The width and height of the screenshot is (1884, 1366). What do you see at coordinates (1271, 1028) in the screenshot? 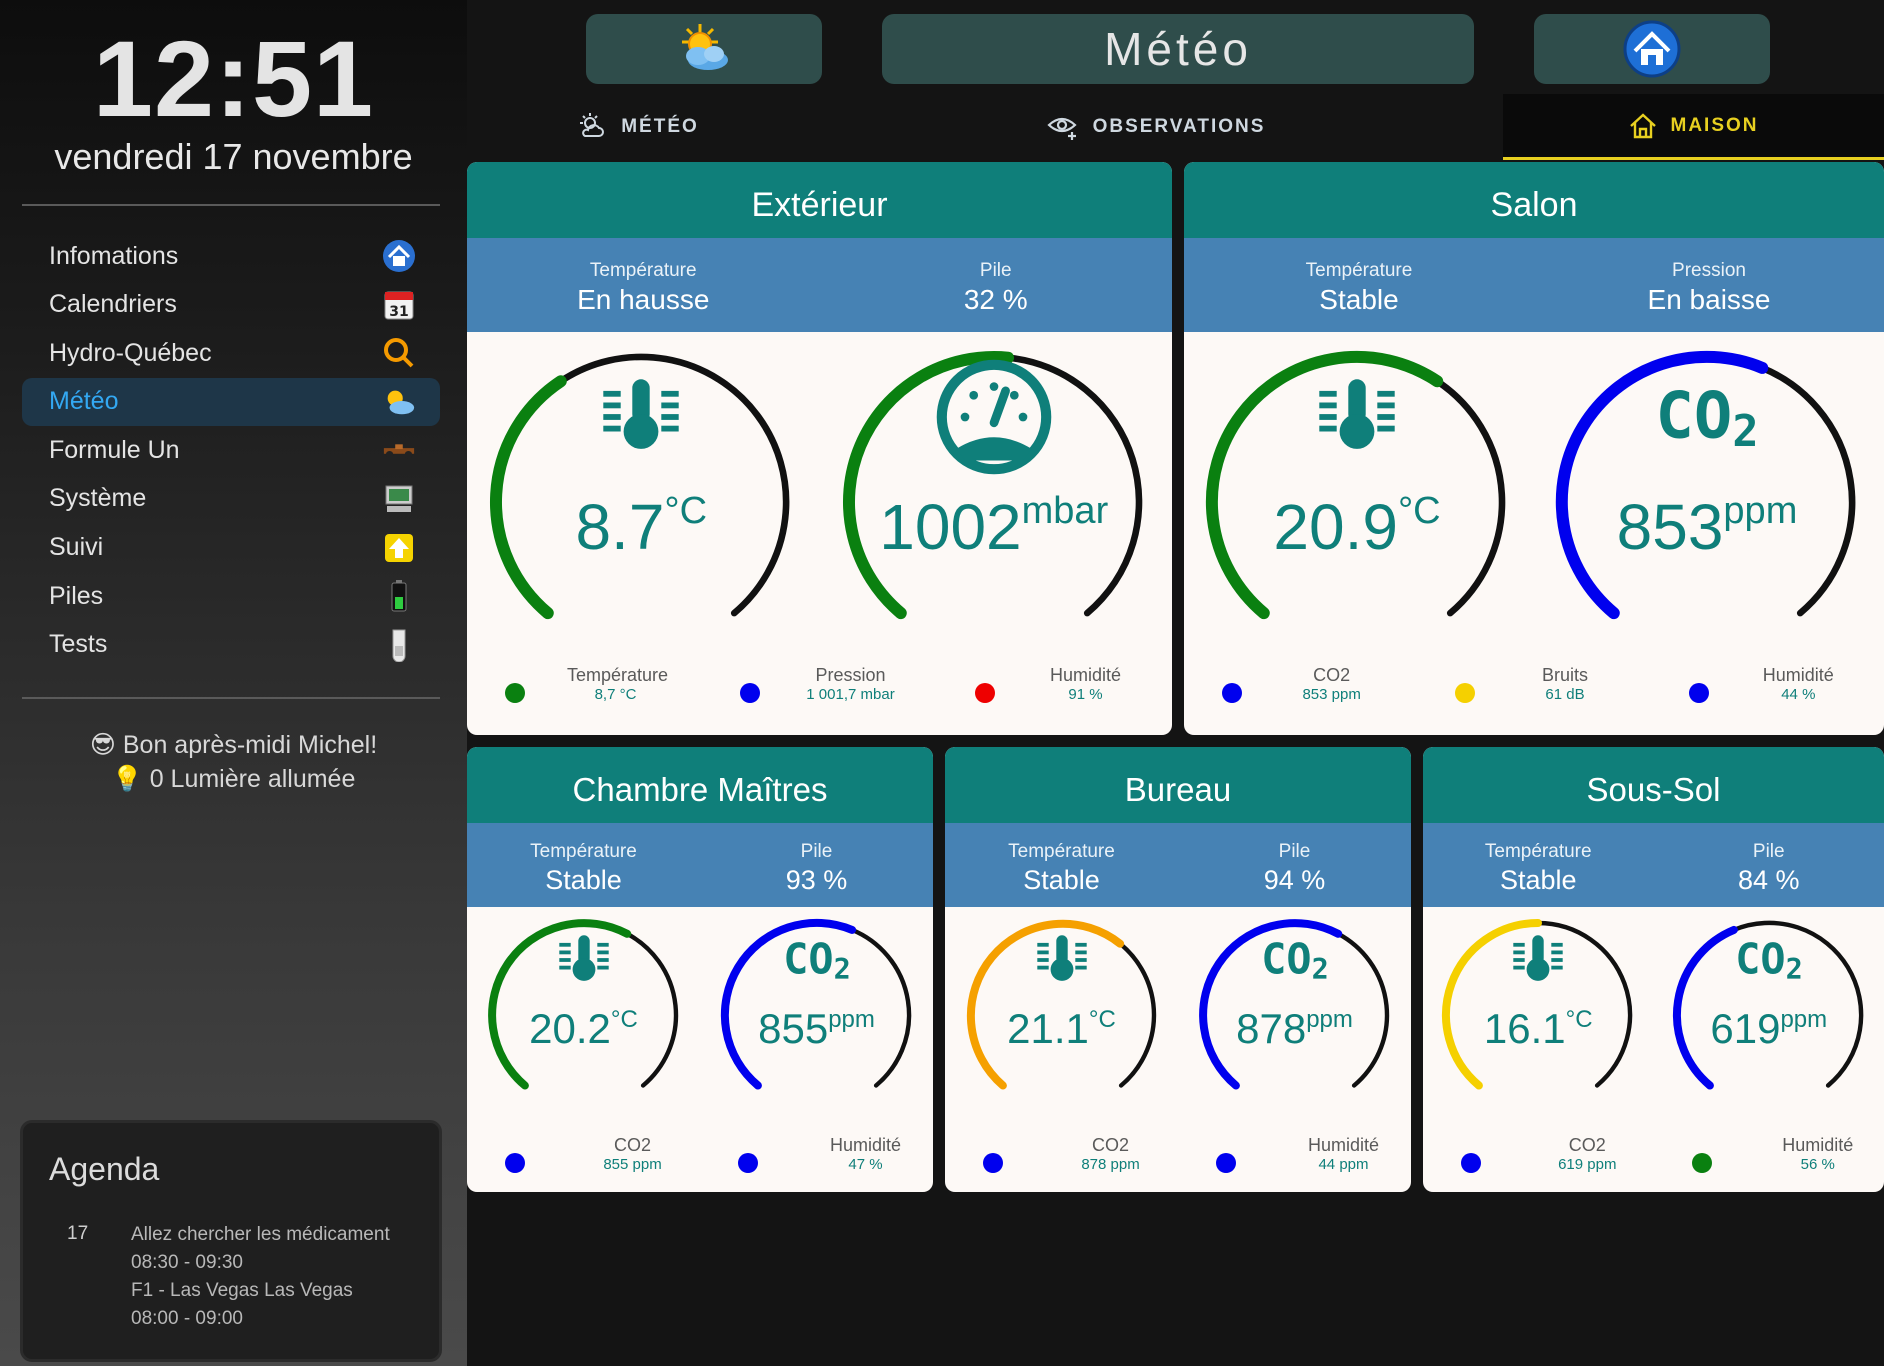
I see `gauge-value: 878` at bounding box center [1271, 1028].